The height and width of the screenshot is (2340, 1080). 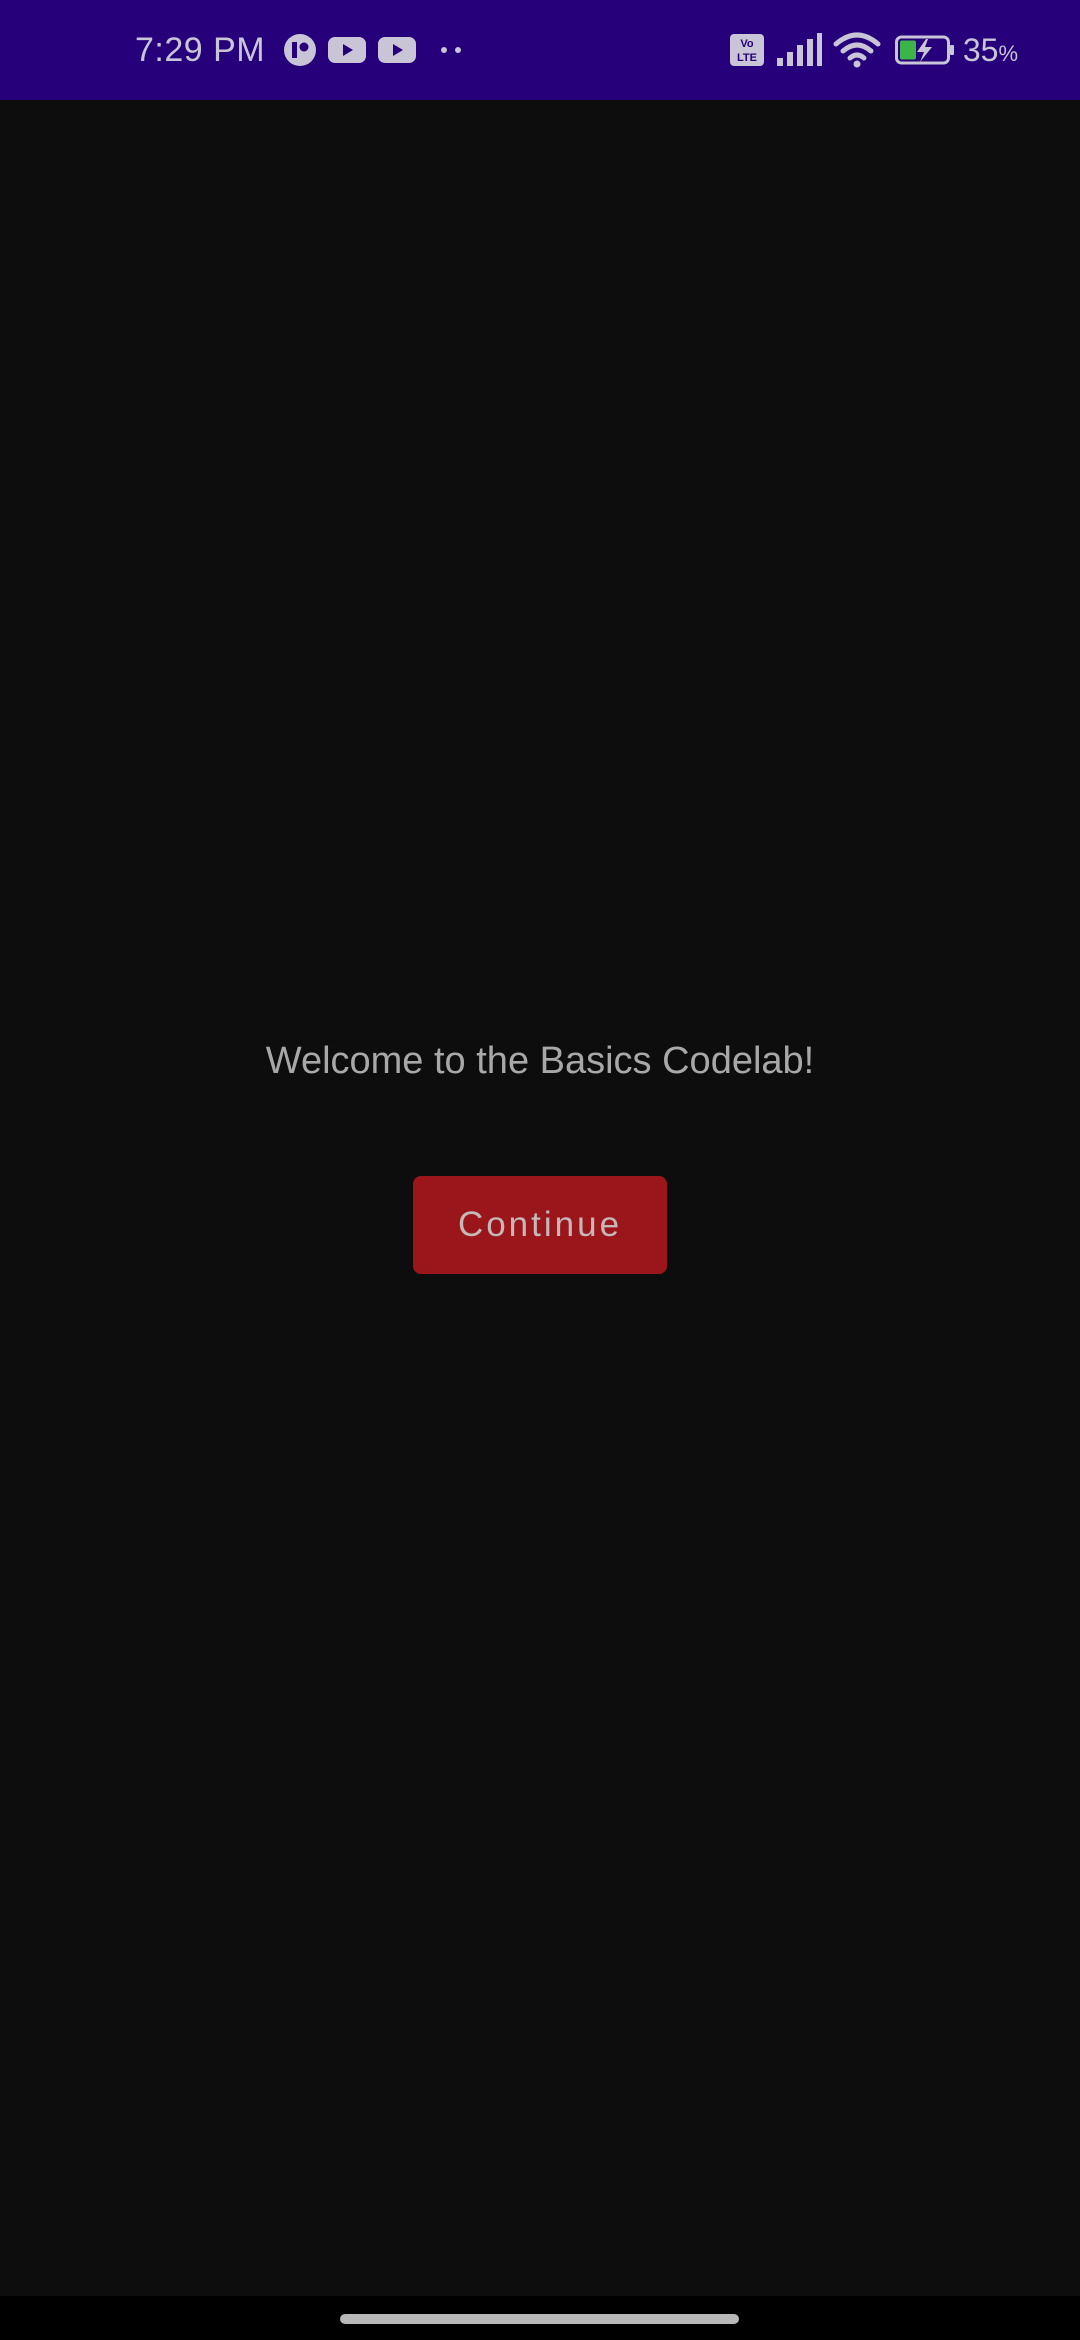 What do you see at coordinates (799, 50) in the screenshot?
I see `signal-icon` at bounding box center [799, 50].